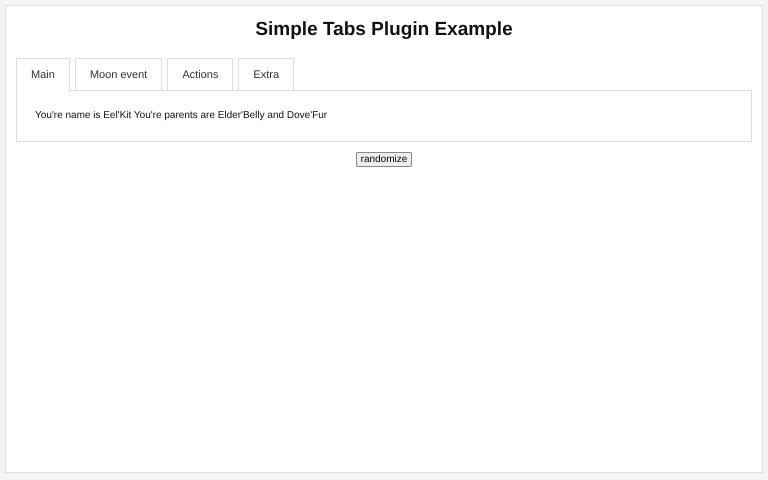 The height and width of the screenshot is (480, 768). Describe the element at coordinates (181, 115) in the screenshot. I see `panel-text: You're name is Eel'Kit You're parents are Elder'Belly and Dove'Fur` at that location.